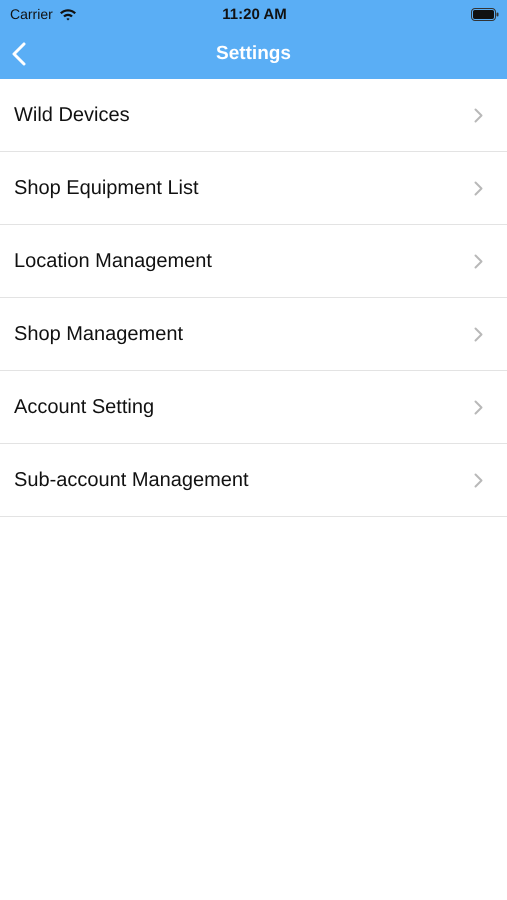 This screenshot has height=900, width=507. What do you see at coordinates (67, 14) in the screenshot?
I see `wifi-icon` at bounding box center [67, 14].